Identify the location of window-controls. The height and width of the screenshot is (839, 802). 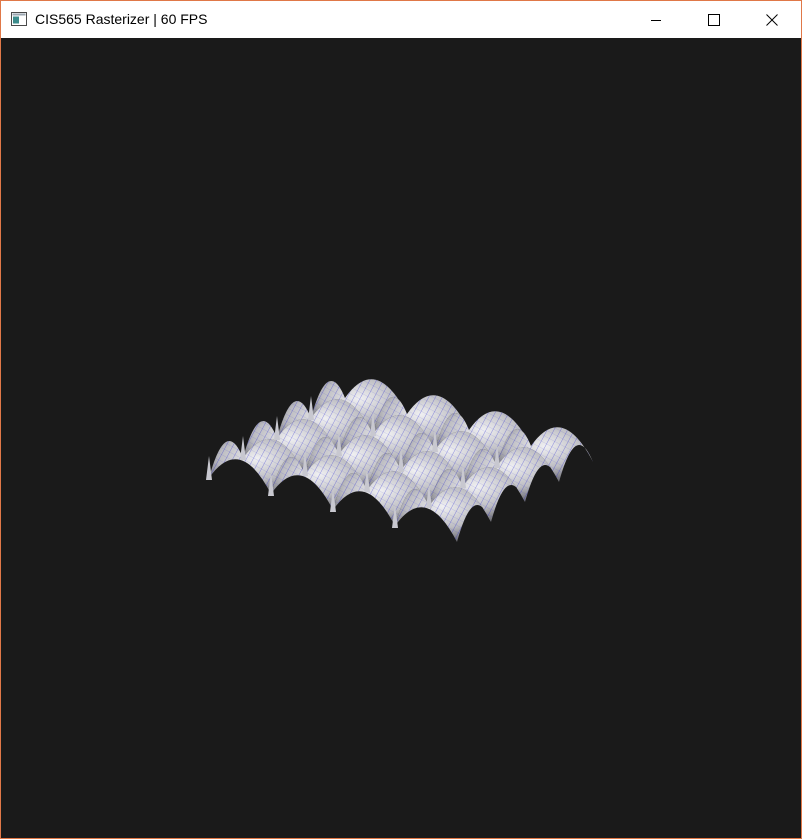
(714, 19).